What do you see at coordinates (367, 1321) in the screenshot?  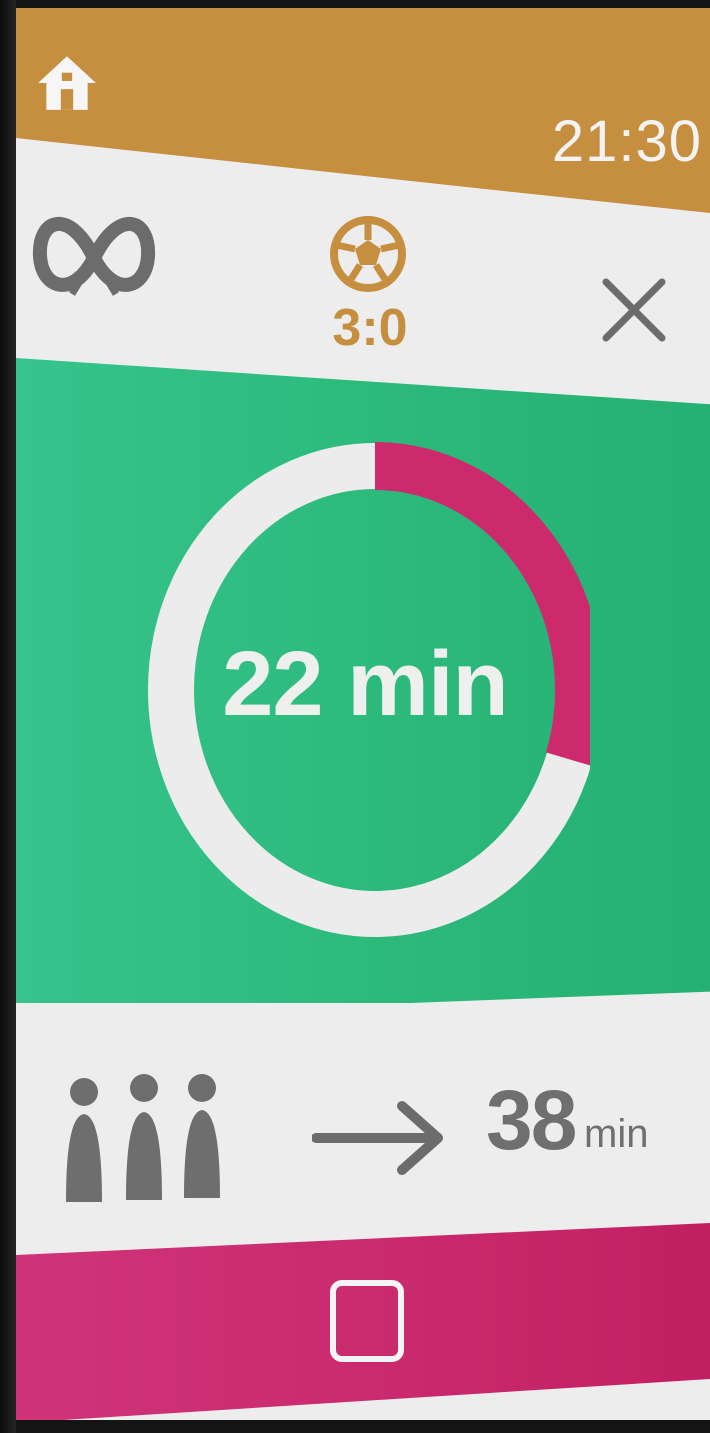 I see `square-home-icon` at bounding box center [367, 1321].